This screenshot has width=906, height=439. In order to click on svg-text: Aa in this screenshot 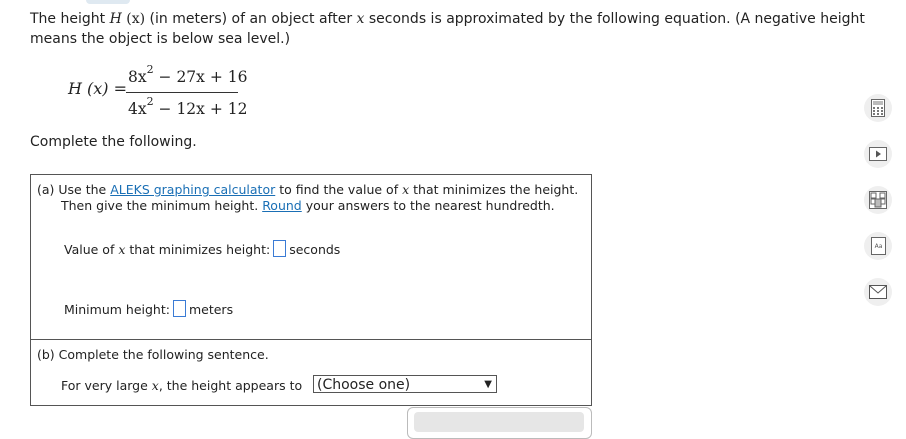, I will do `click(878, 246)`.